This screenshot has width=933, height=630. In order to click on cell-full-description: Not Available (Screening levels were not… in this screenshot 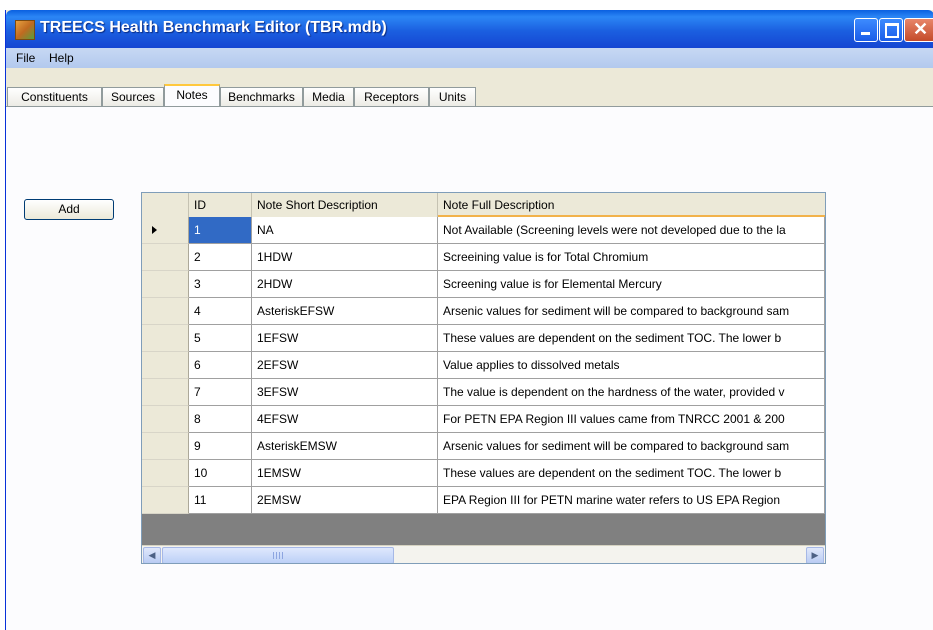, I will do `click(631, 230)`.